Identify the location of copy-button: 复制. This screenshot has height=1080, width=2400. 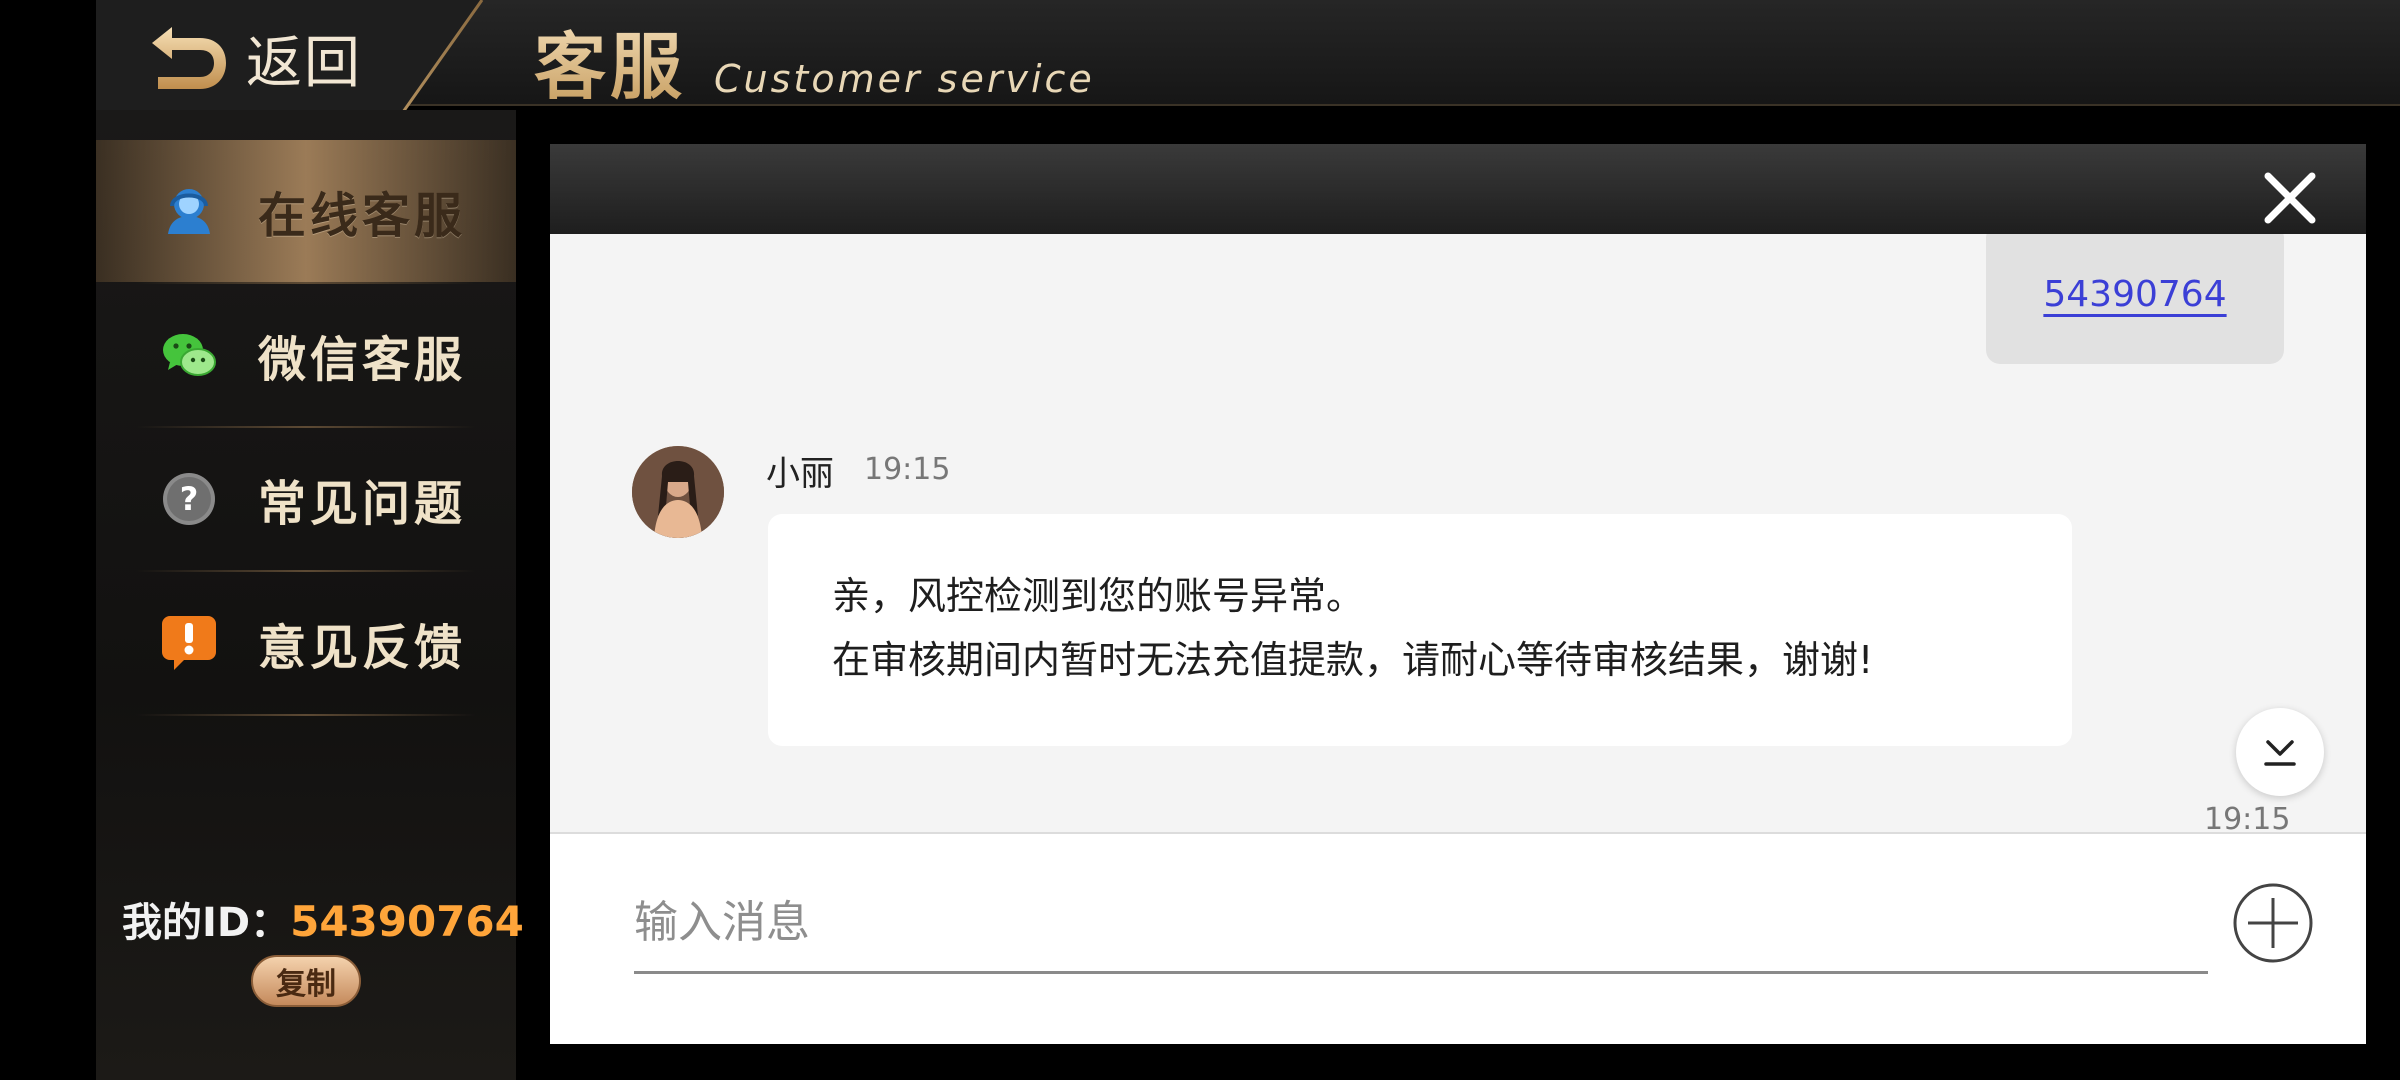
(306, 981).